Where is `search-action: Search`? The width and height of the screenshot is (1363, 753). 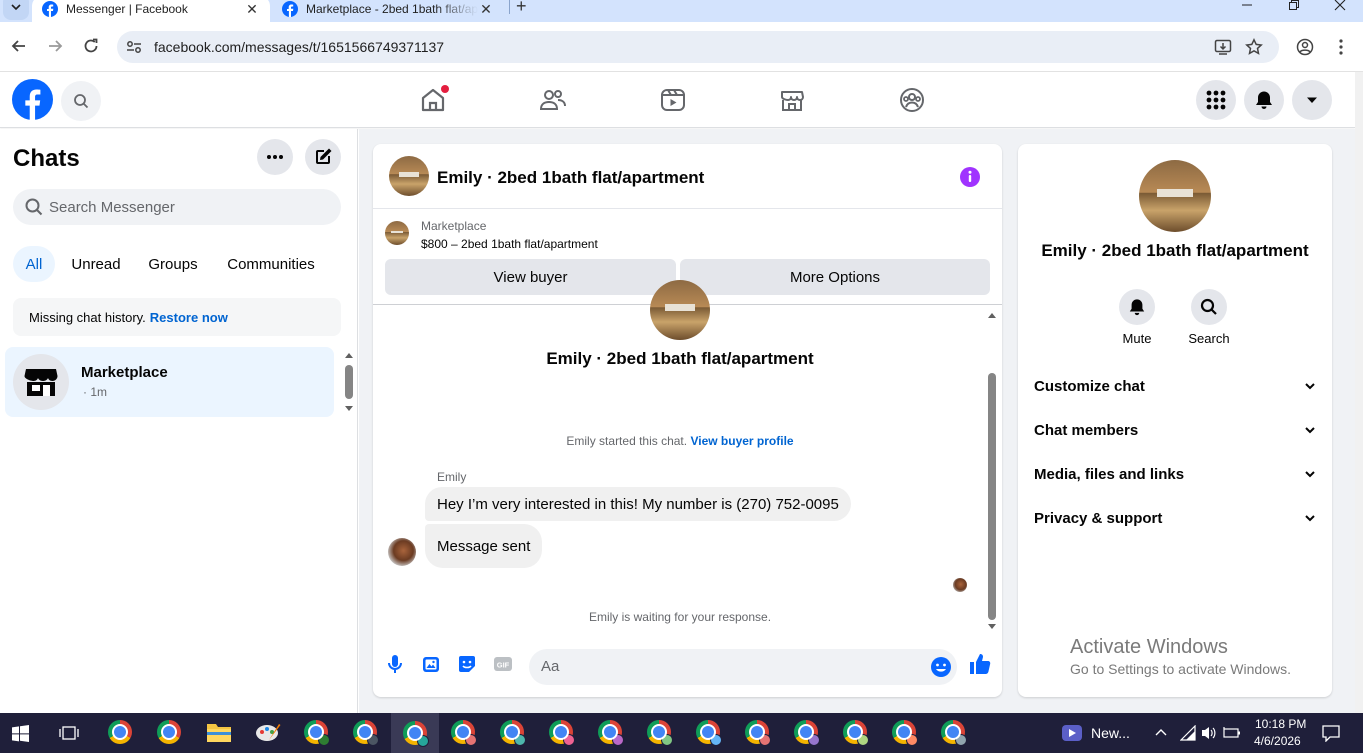 search-action: Search is located at coordinates (1209, 317).